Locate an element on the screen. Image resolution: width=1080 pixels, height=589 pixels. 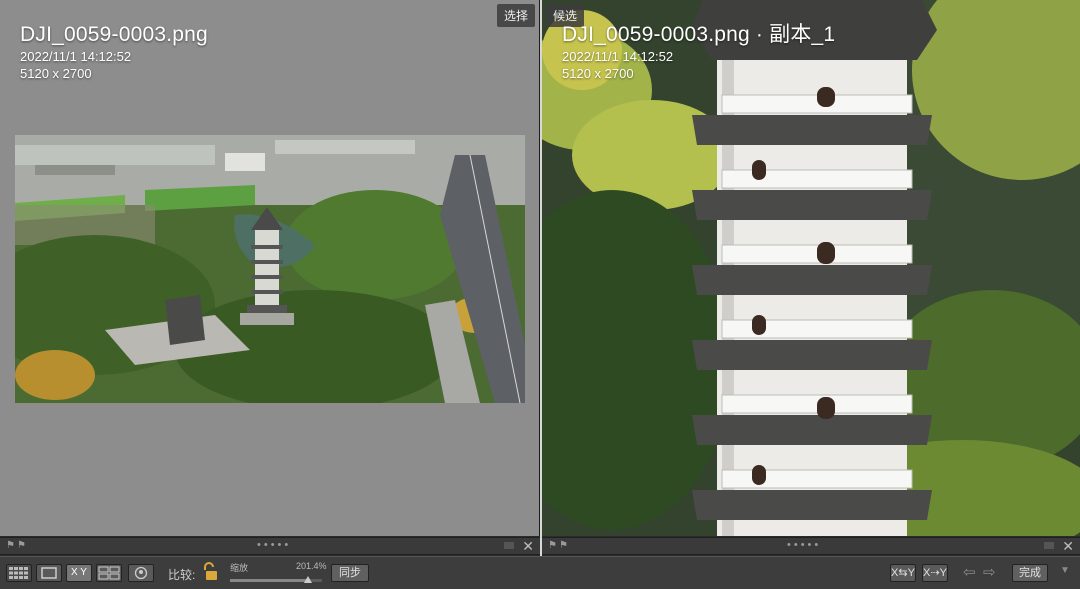
make-select-button: X⇢Y is located at coordinates (935, 573).